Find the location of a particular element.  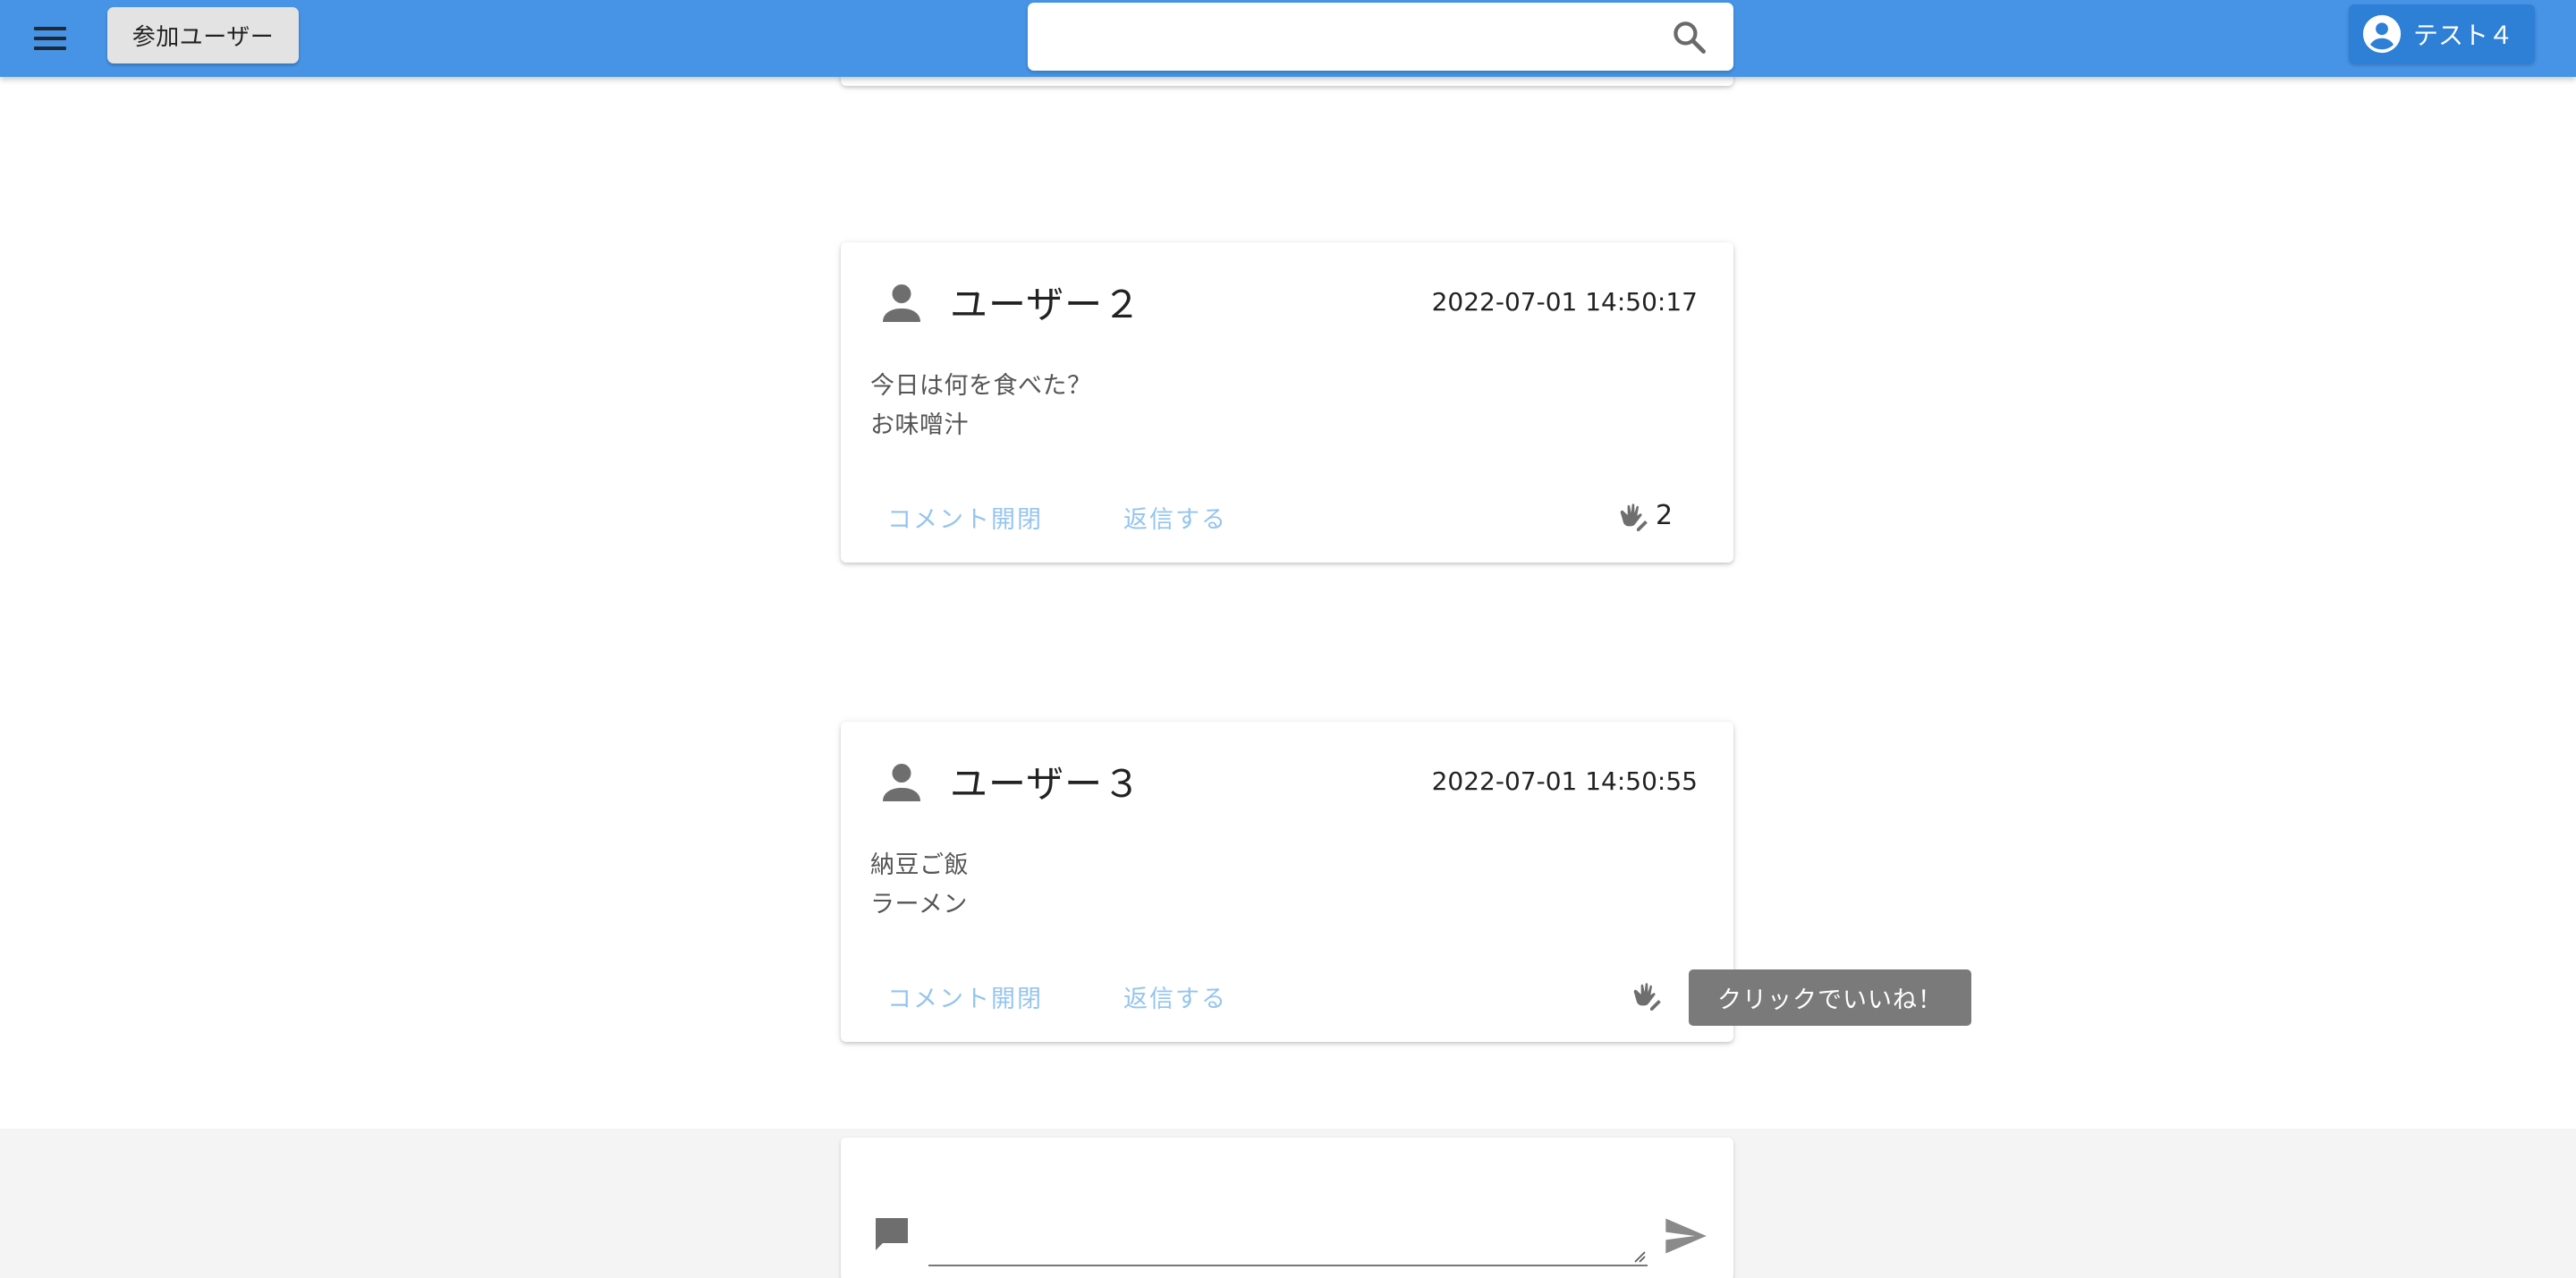

resize-grip-icon is located at coordinates (1638, 1255).